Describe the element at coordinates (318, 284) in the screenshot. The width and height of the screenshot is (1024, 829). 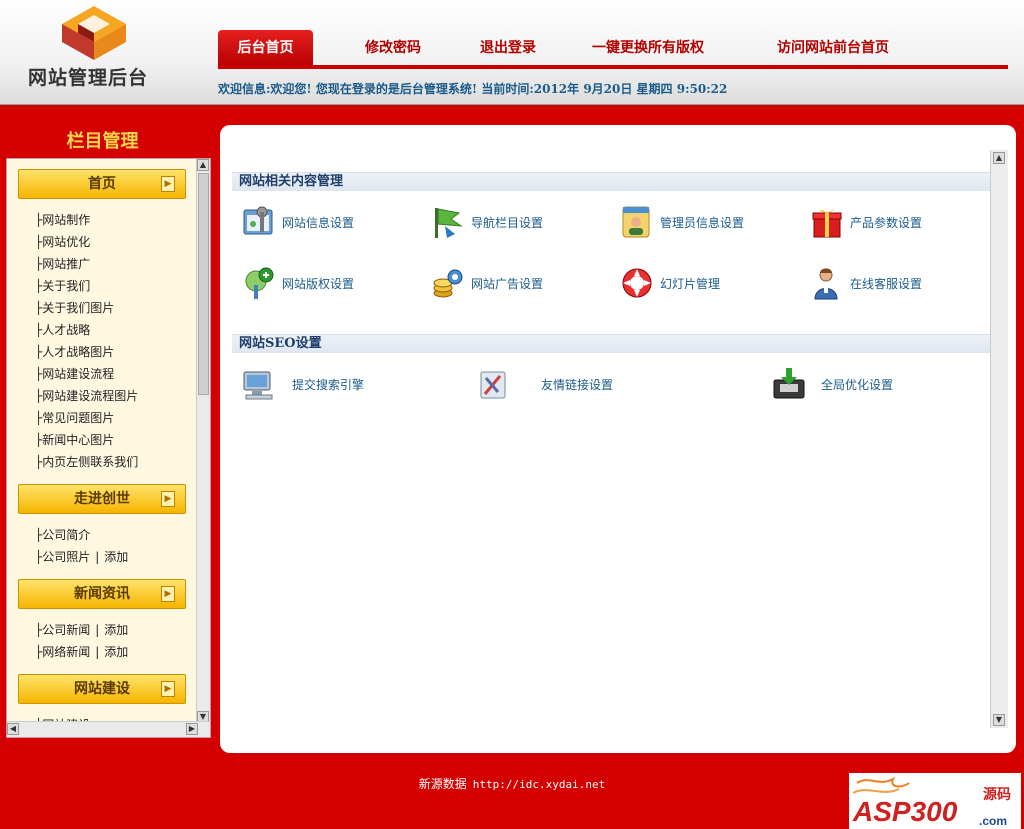
I see `tile-label: 网站版权设置` at that location.